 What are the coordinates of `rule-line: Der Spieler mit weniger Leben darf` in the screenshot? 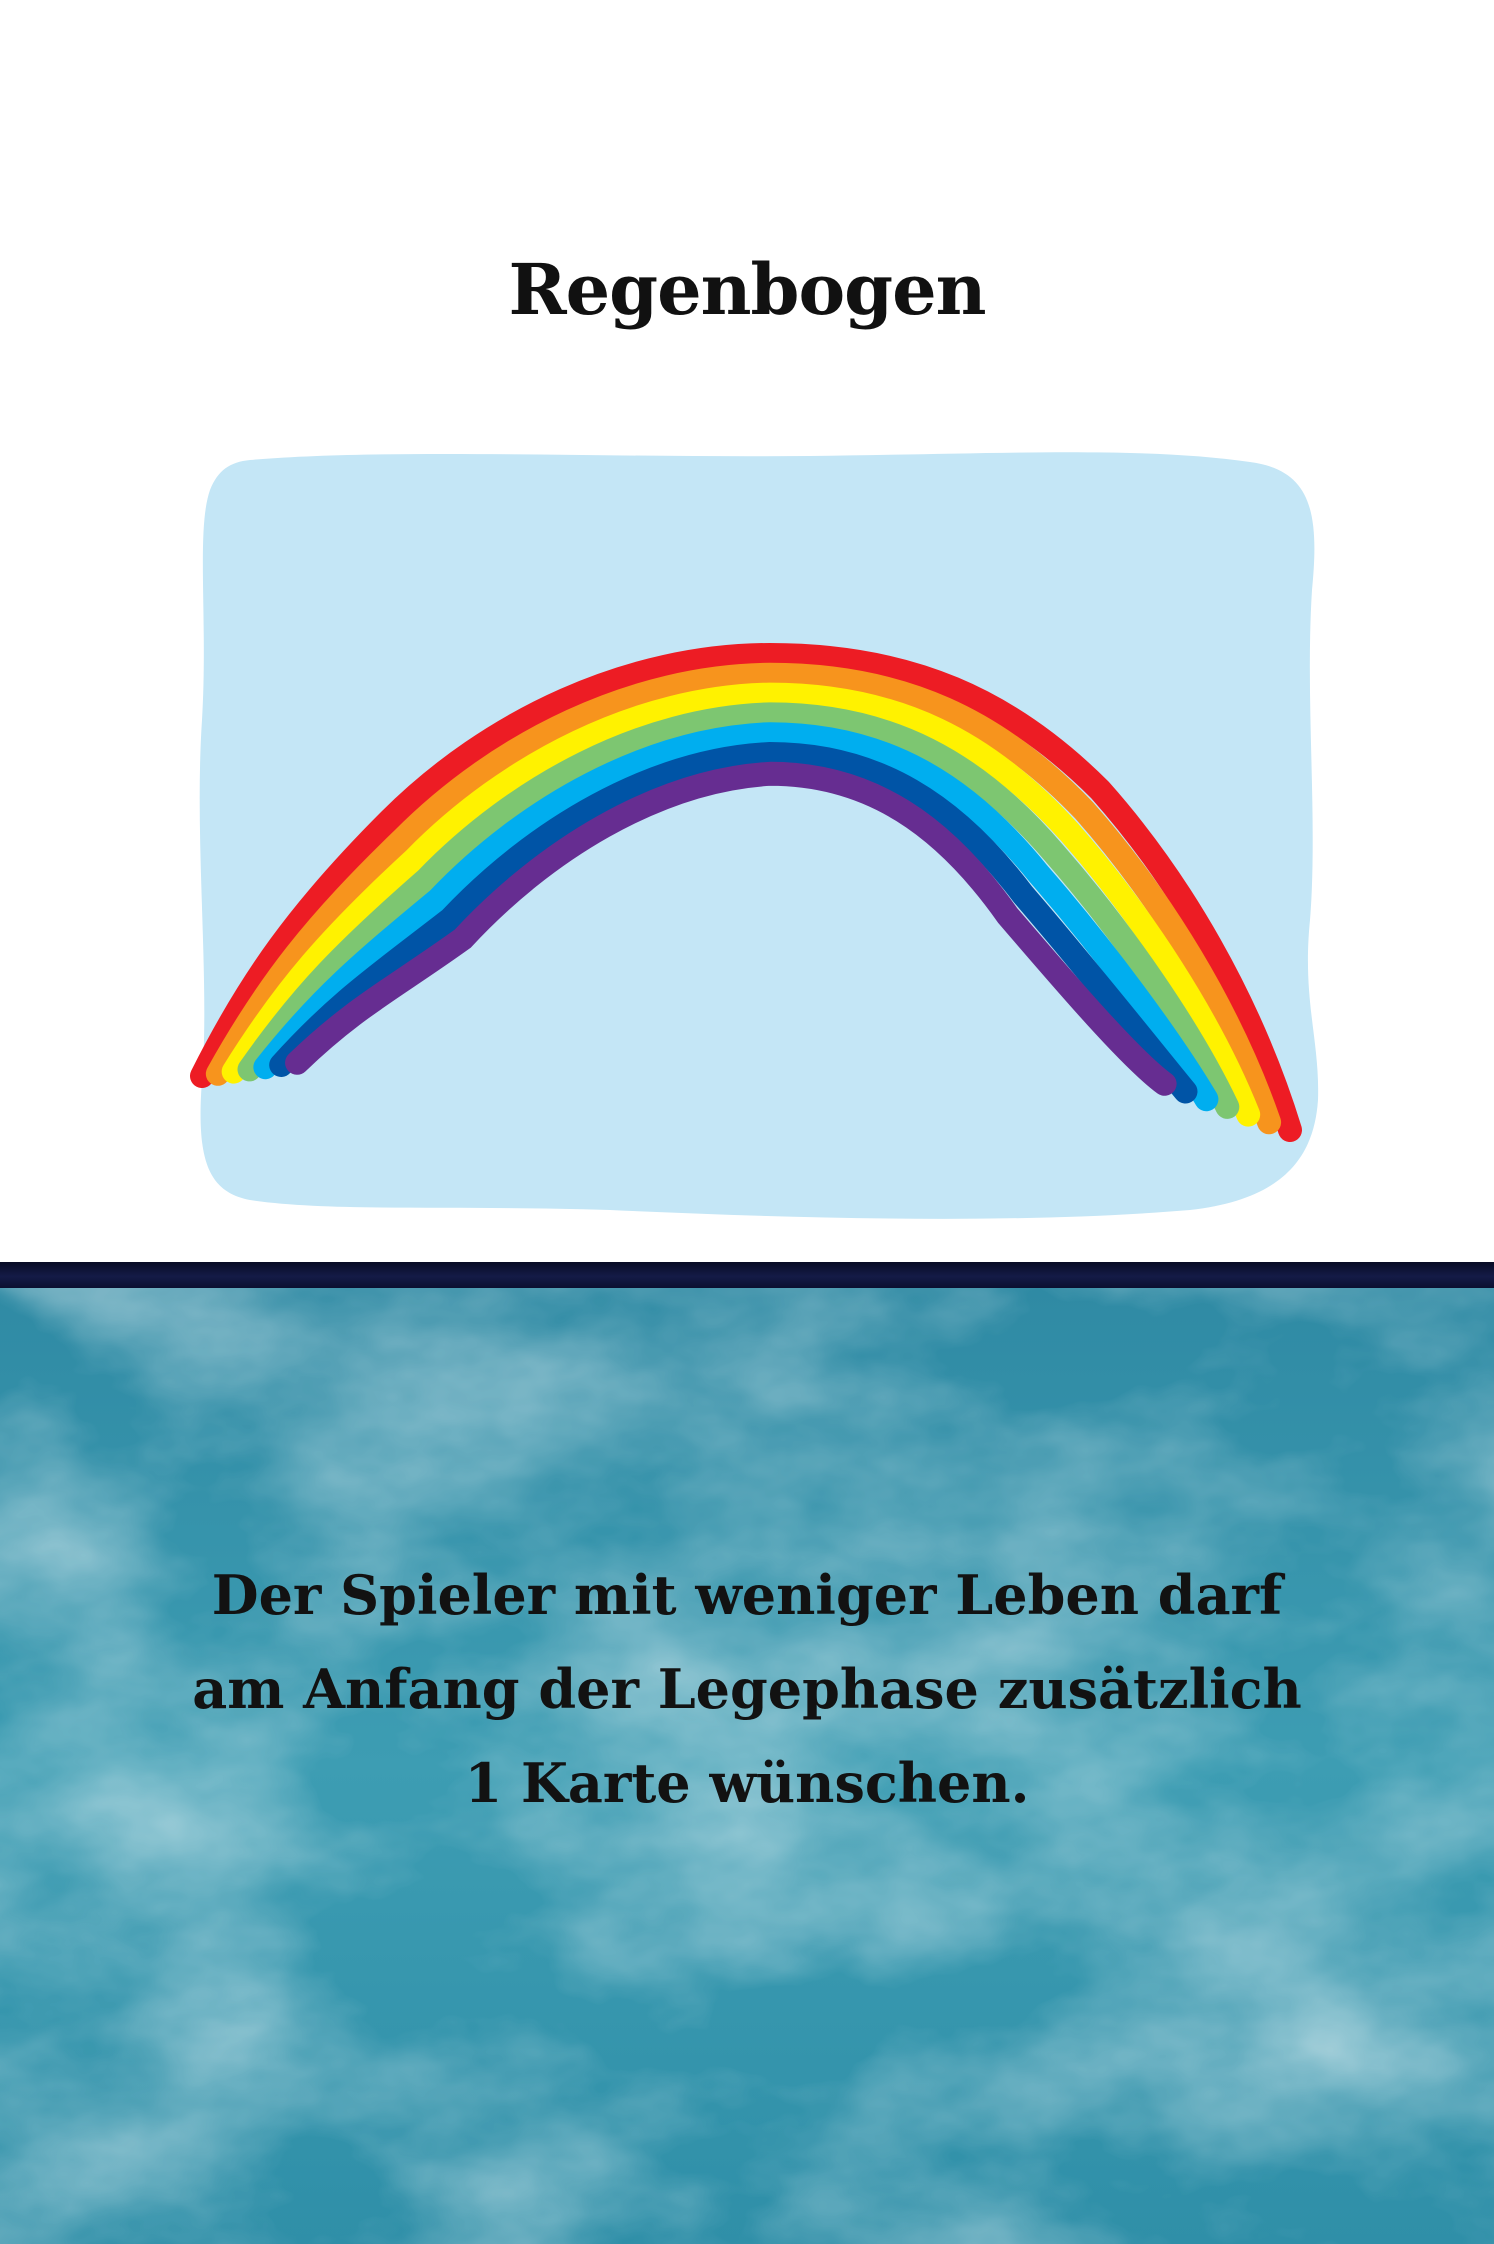 It's located at (747, 1595).